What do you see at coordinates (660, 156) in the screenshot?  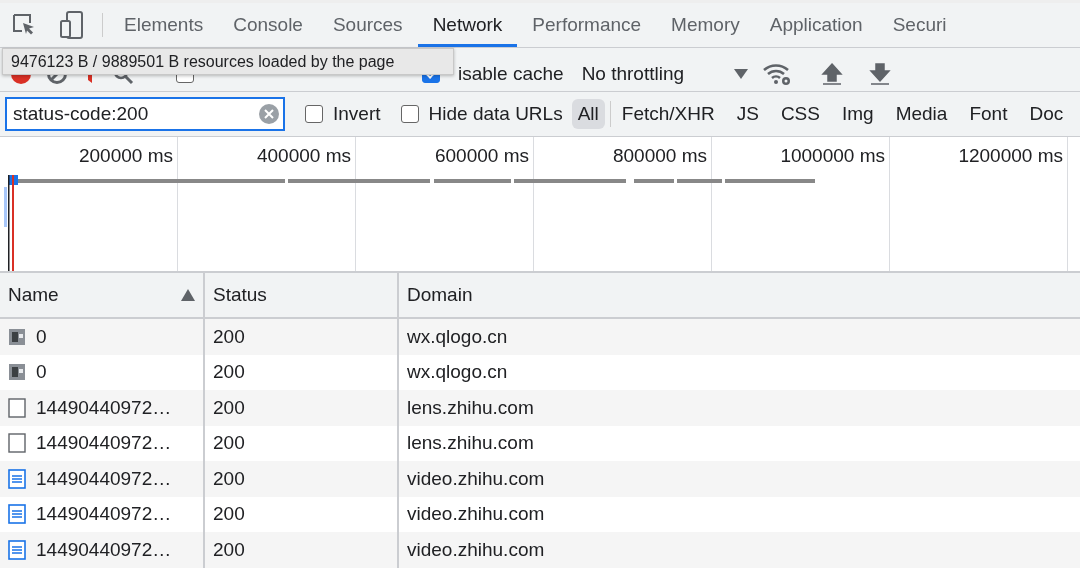 I see `time-tick-label: 800000 ms` at bounding box center [660, 156].